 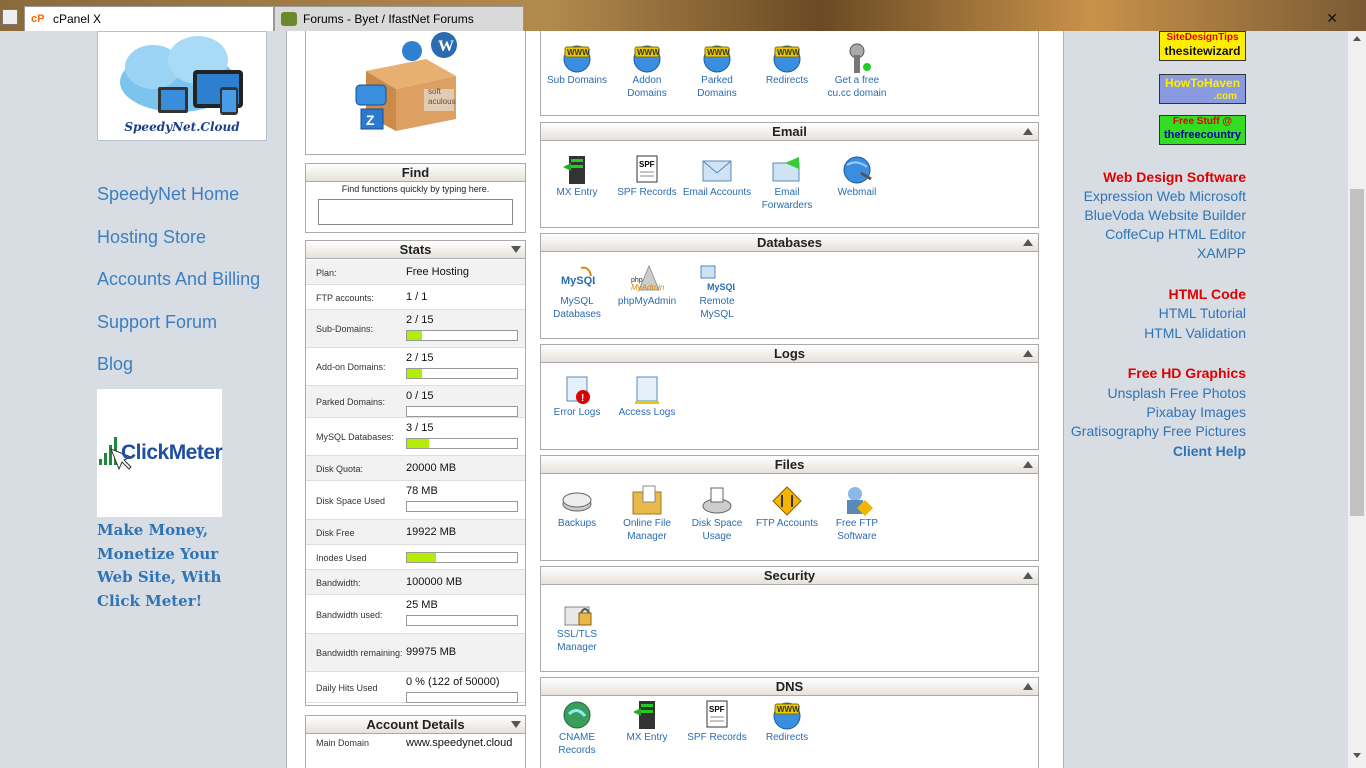 What do you see at coordinates (857, 176) in the screenshot?
I see `cpanel-item-webmail: Webmail` at bounding box center [857, 176].